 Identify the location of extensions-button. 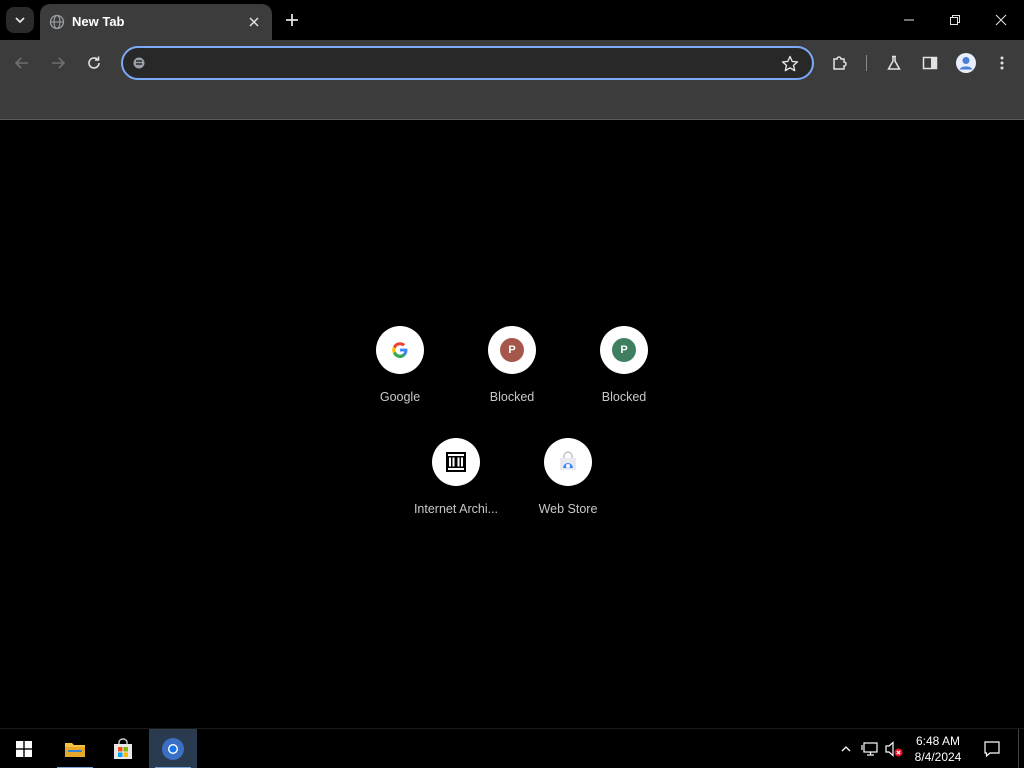
(840, 63).